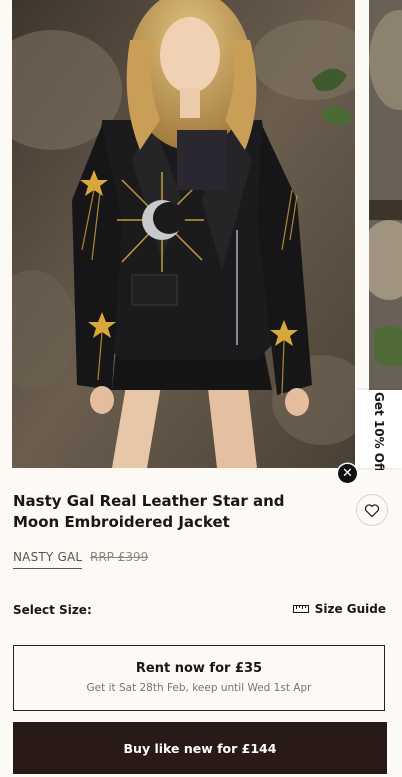 The height and width of the screenshot is (777, 402). Describe the element at coordinates (300, 609) in the screenshot. I see `ruler-icon` at that location.